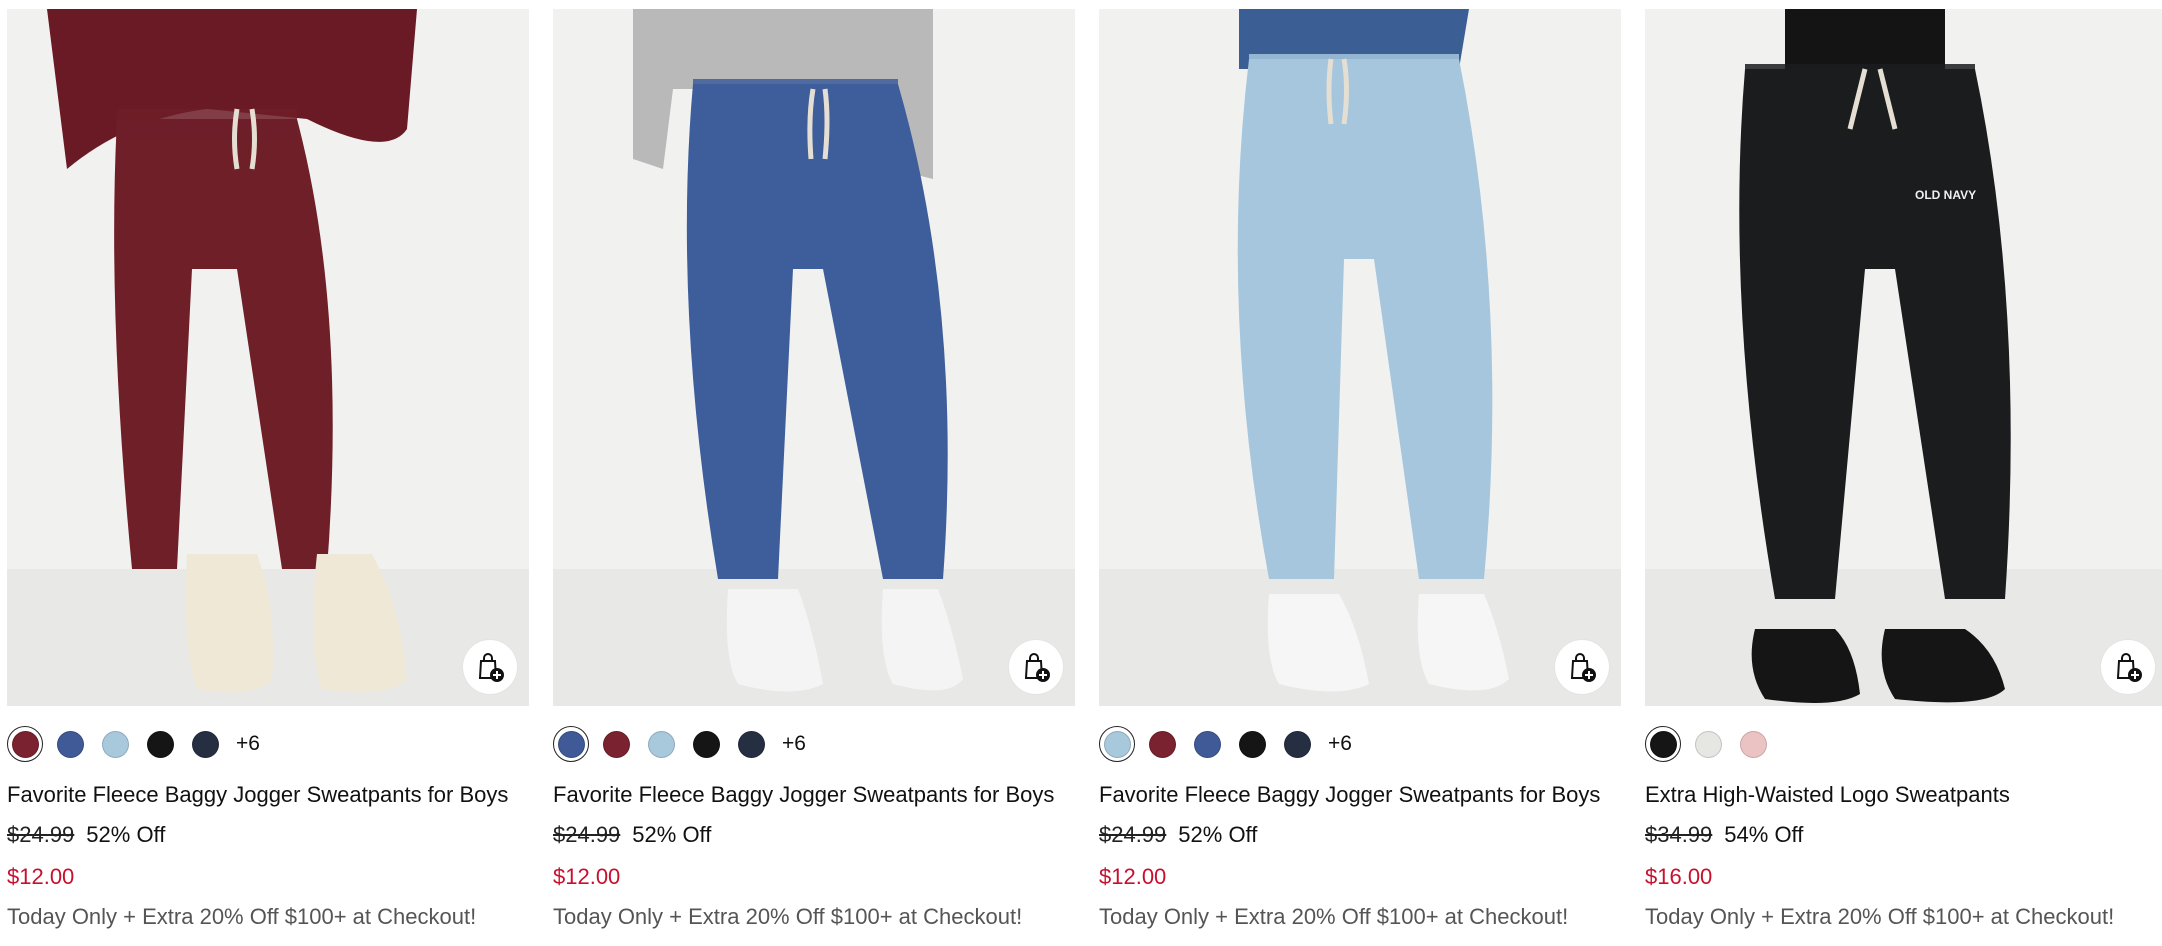  I want to click on product-title: Extra High-Waisted Logo Sweatpants, so click(1903, 795).